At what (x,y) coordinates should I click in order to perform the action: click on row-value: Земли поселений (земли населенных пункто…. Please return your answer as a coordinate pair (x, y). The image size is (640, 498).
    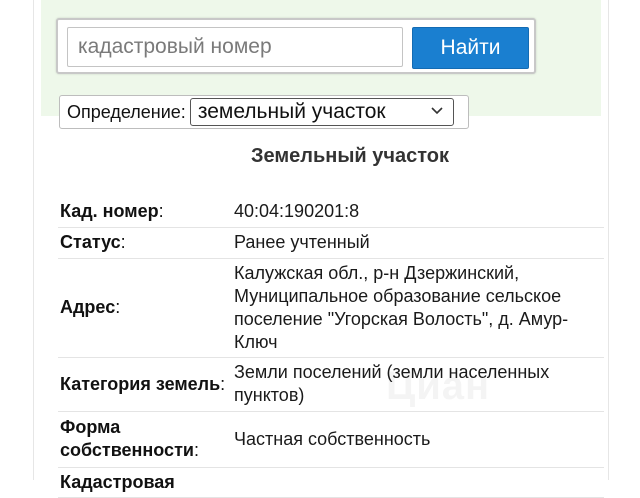
    Looking at the image, I should click on (418, 384).